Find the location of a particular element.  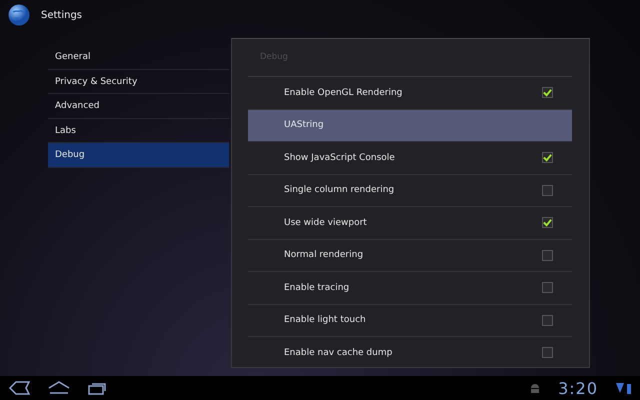

settings-row: Enable light touch is located at coordinates (410, 320).